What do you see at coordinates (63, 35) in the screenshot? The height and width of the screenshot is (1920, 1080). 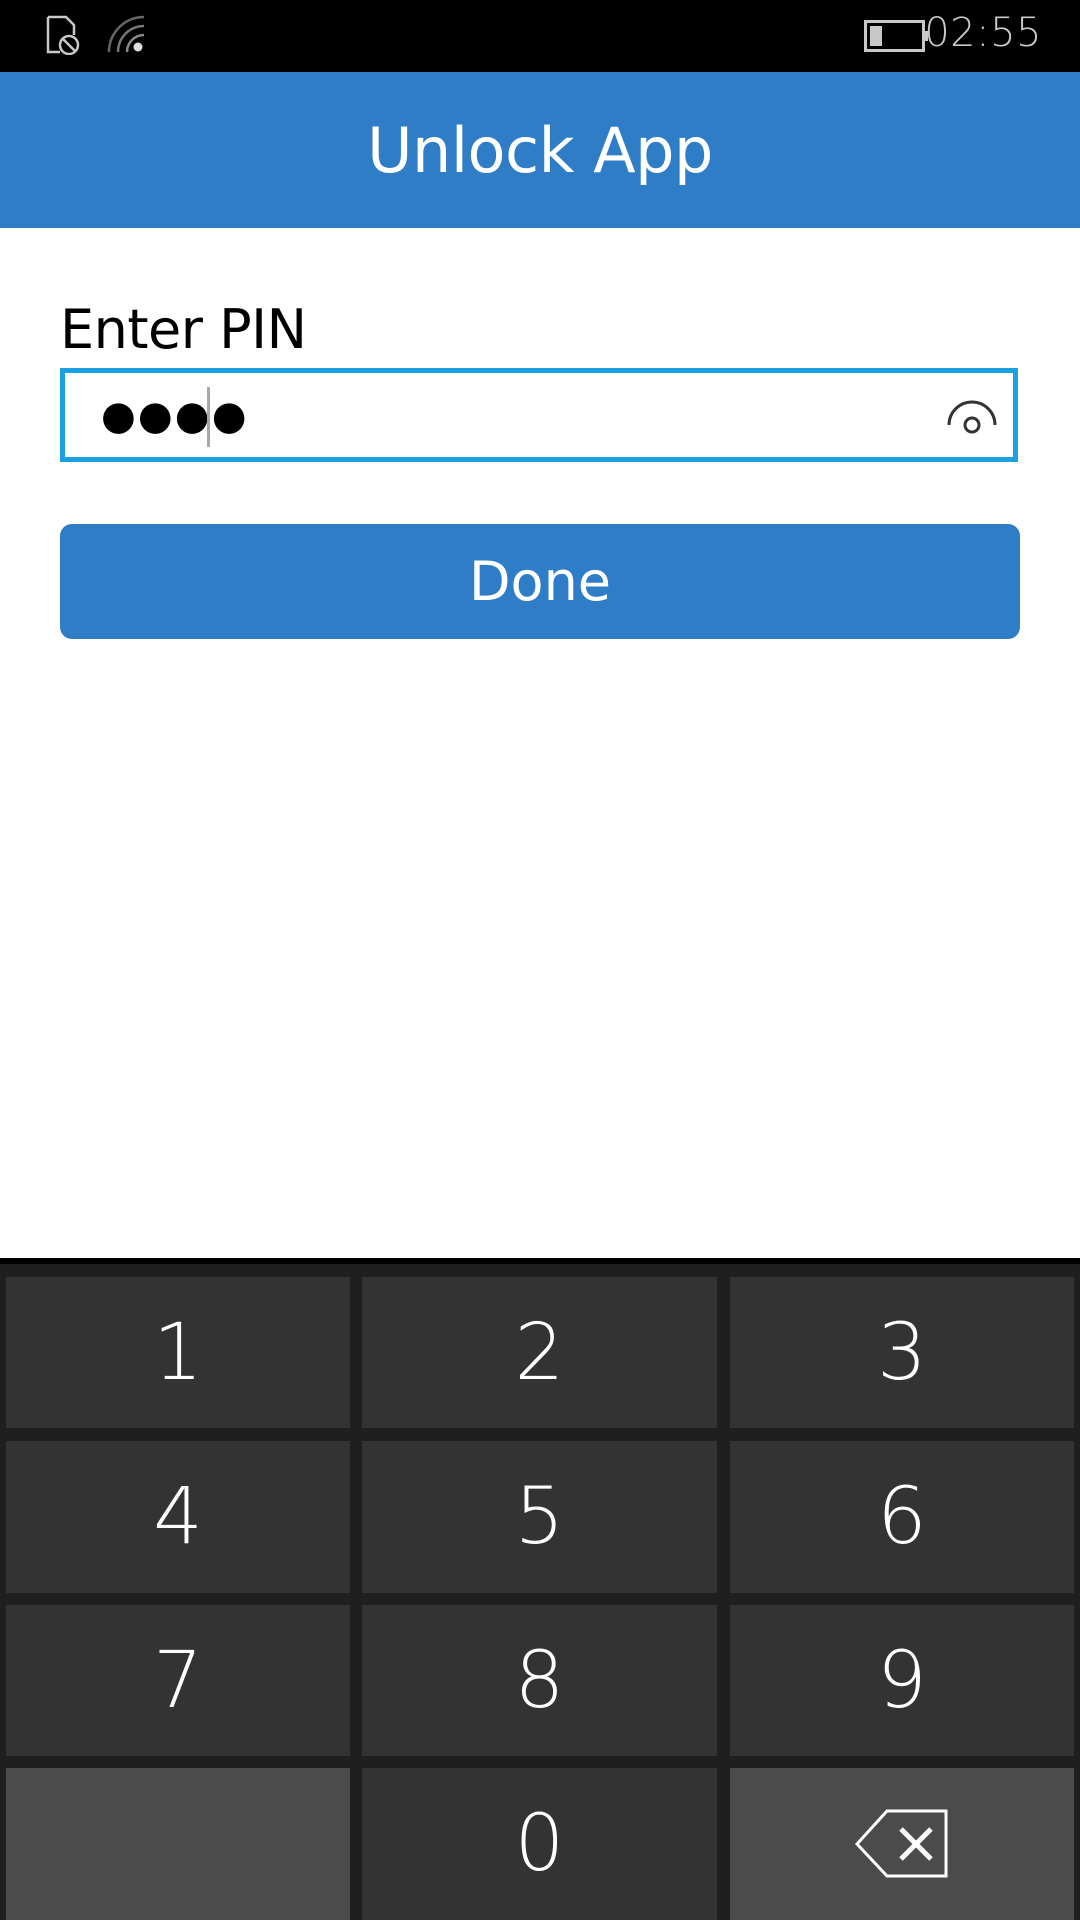 I see `no-sim-icon` at bounding box center [63, 35].